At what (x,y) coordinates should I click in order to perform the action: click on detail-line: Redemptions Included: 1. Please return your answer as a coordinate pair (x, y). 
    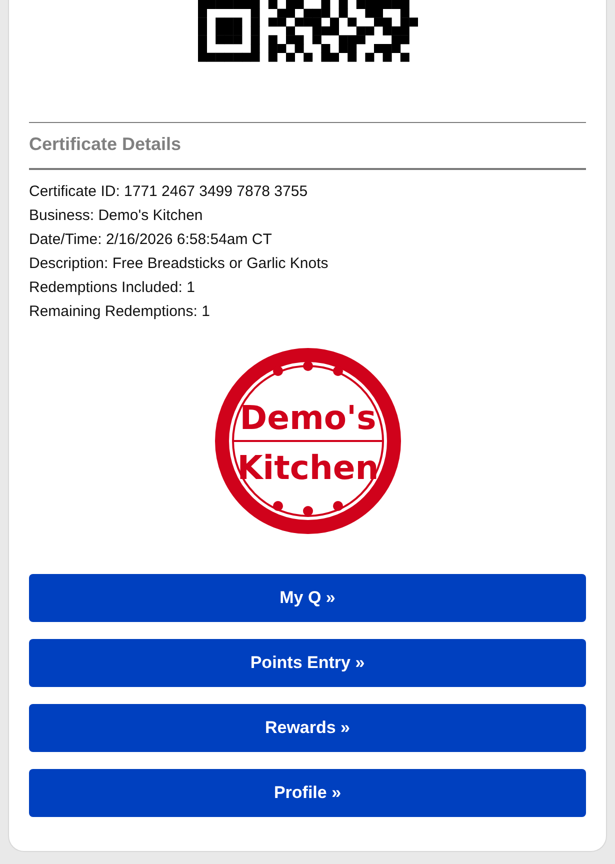
    Looking at the image, I should click on (112, 288).